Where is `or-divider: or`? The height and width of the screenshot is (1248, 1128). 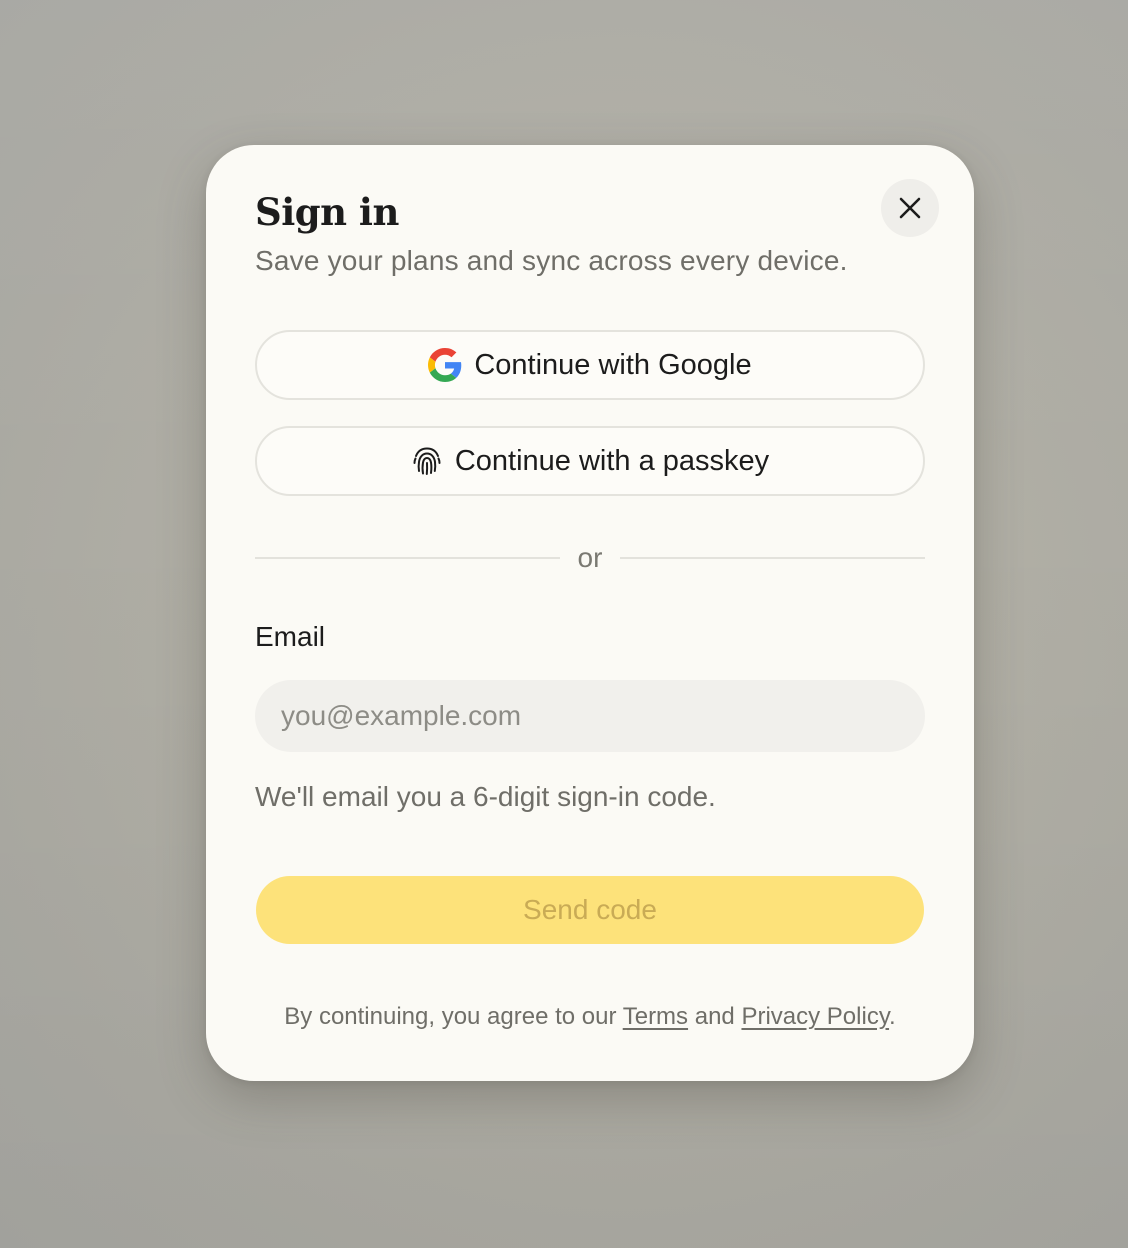
or-divider: or is located at coordinates (590, 558).